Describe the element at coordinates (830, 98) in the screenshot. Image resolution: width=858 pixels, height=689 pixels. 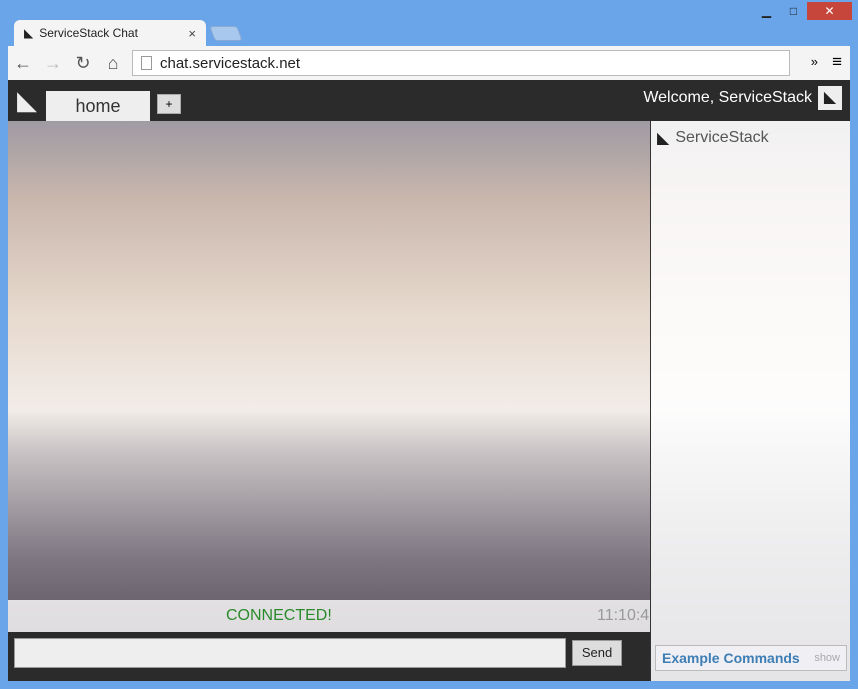
I see `user-avatar: ◣` at that location.